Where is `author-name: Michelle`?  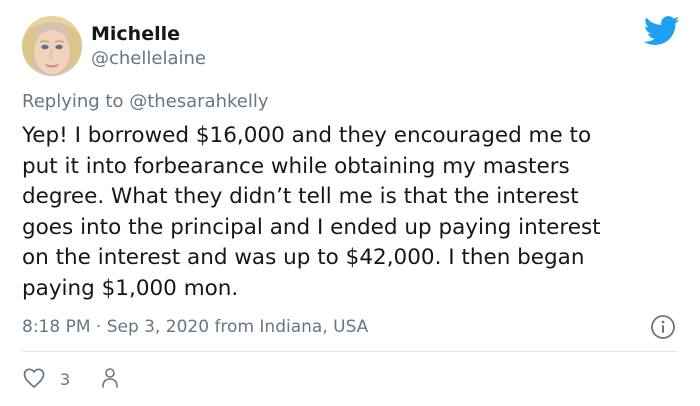 author-name: Michelle is located at coordinates (135, 34).